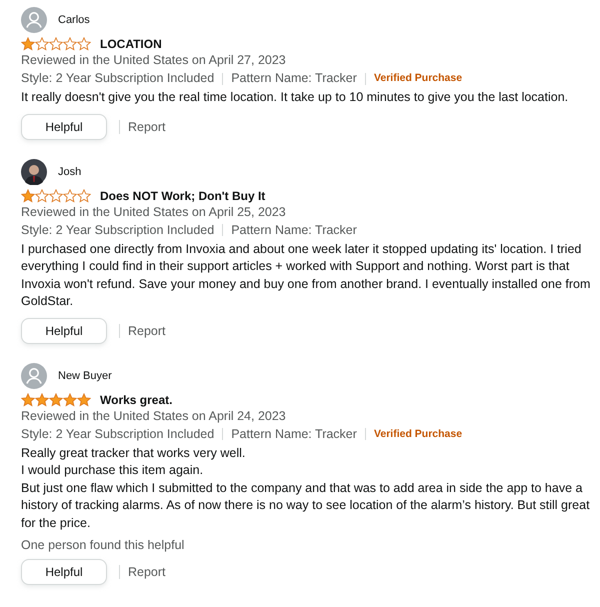  What do you see at coordinates (306, 506) in the screenshot?
I see `review-text: But just one flaw which I submitted to the company and that was to add area in side the app to have a history of tracking alarms. As of now there is no way to see location of the alarm’s history. But still great for the price.` at bounding box center [306, 506].